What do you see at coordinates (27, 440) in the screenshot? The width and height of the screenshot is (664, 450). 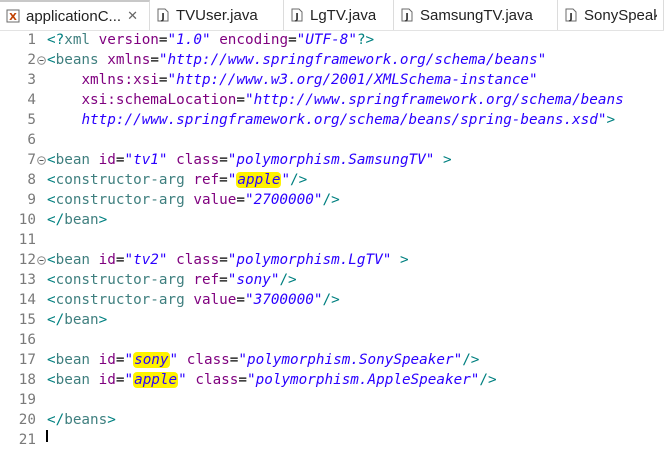 I see `line-number: 21` at bounding box center [27, 440].